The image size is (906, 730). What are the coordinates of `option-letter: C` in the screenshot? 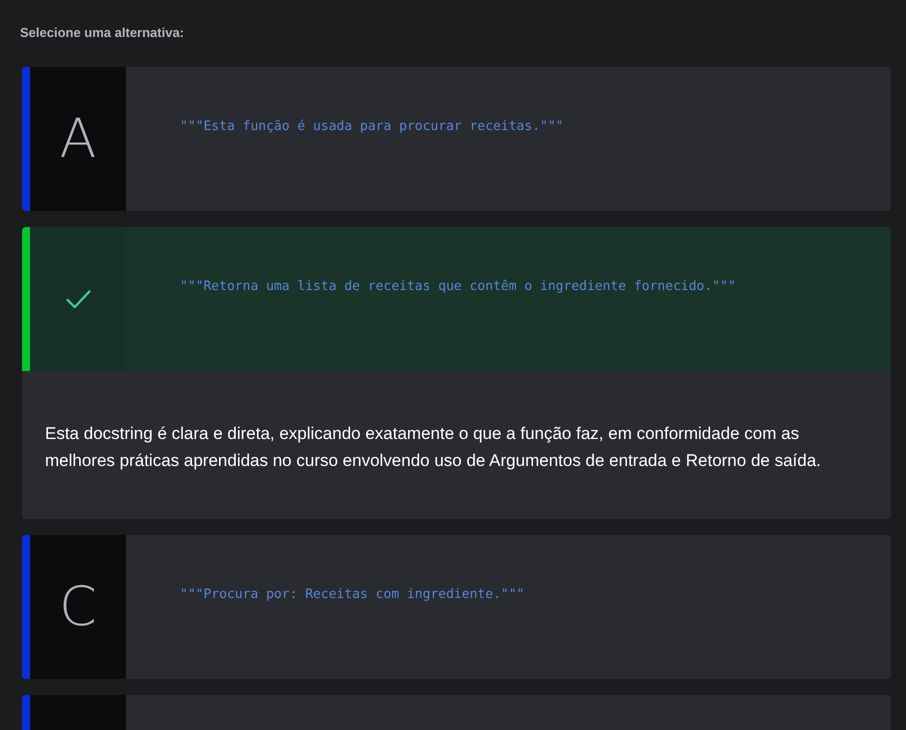 It's located at (78, 607).